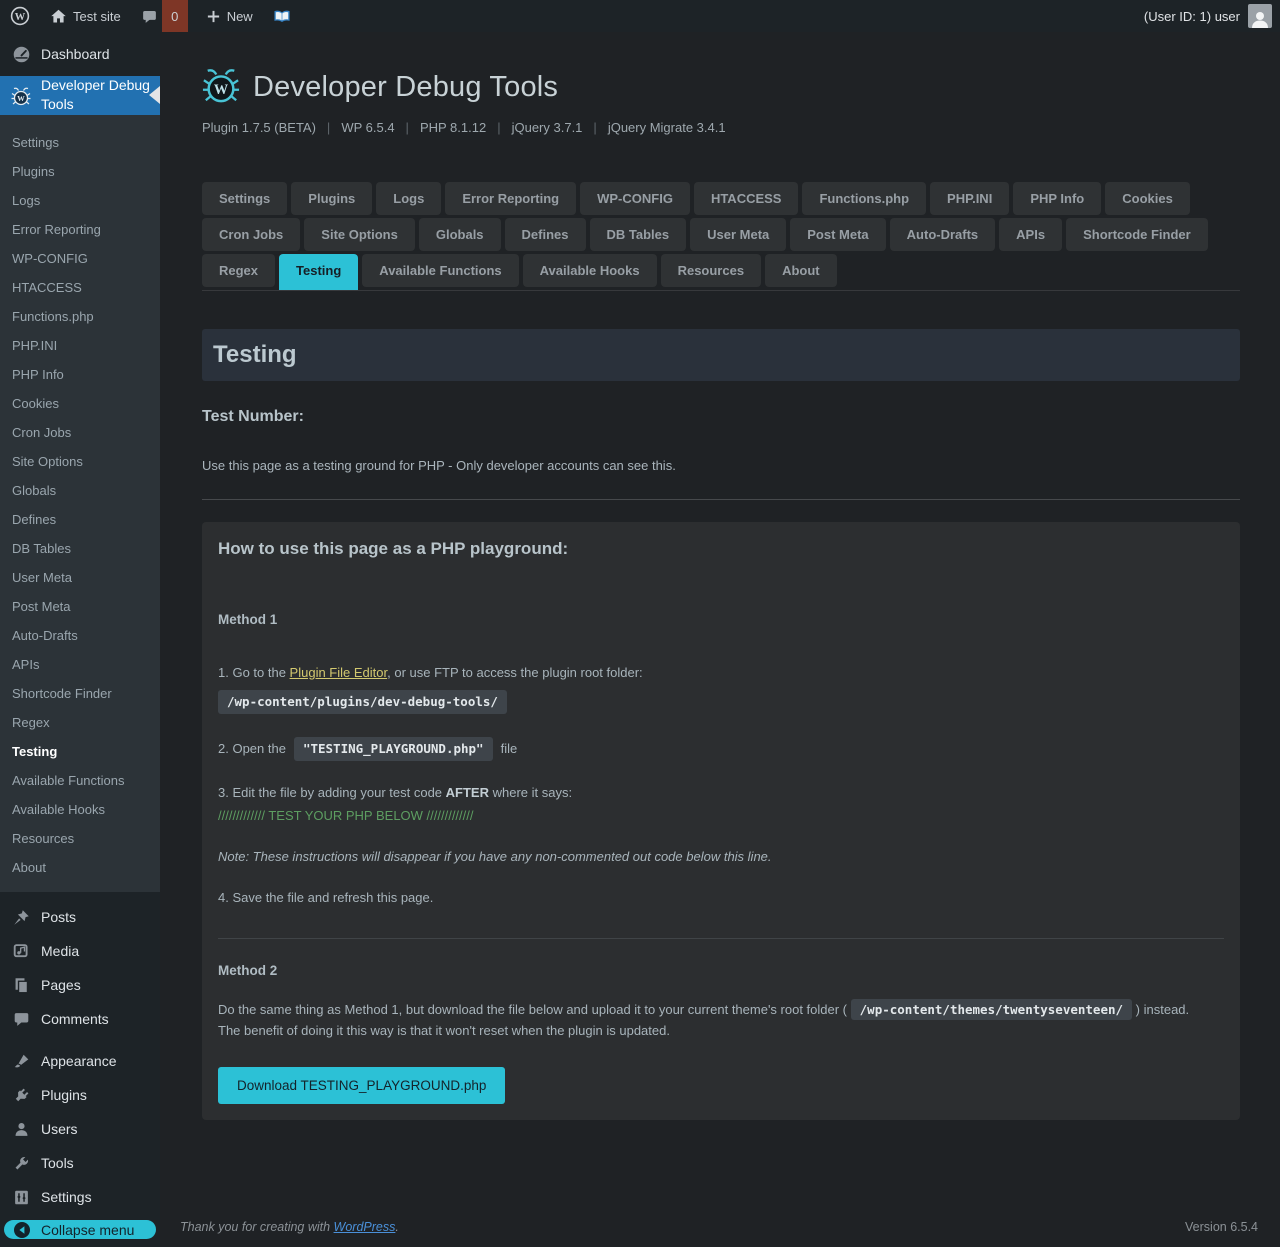 The image size is (1280, 1247). What do you see at coordinates (80, 606) in the screenshot?
I see `submenu-item-post-meta: Post Meta` at bounding box center [80, 606].